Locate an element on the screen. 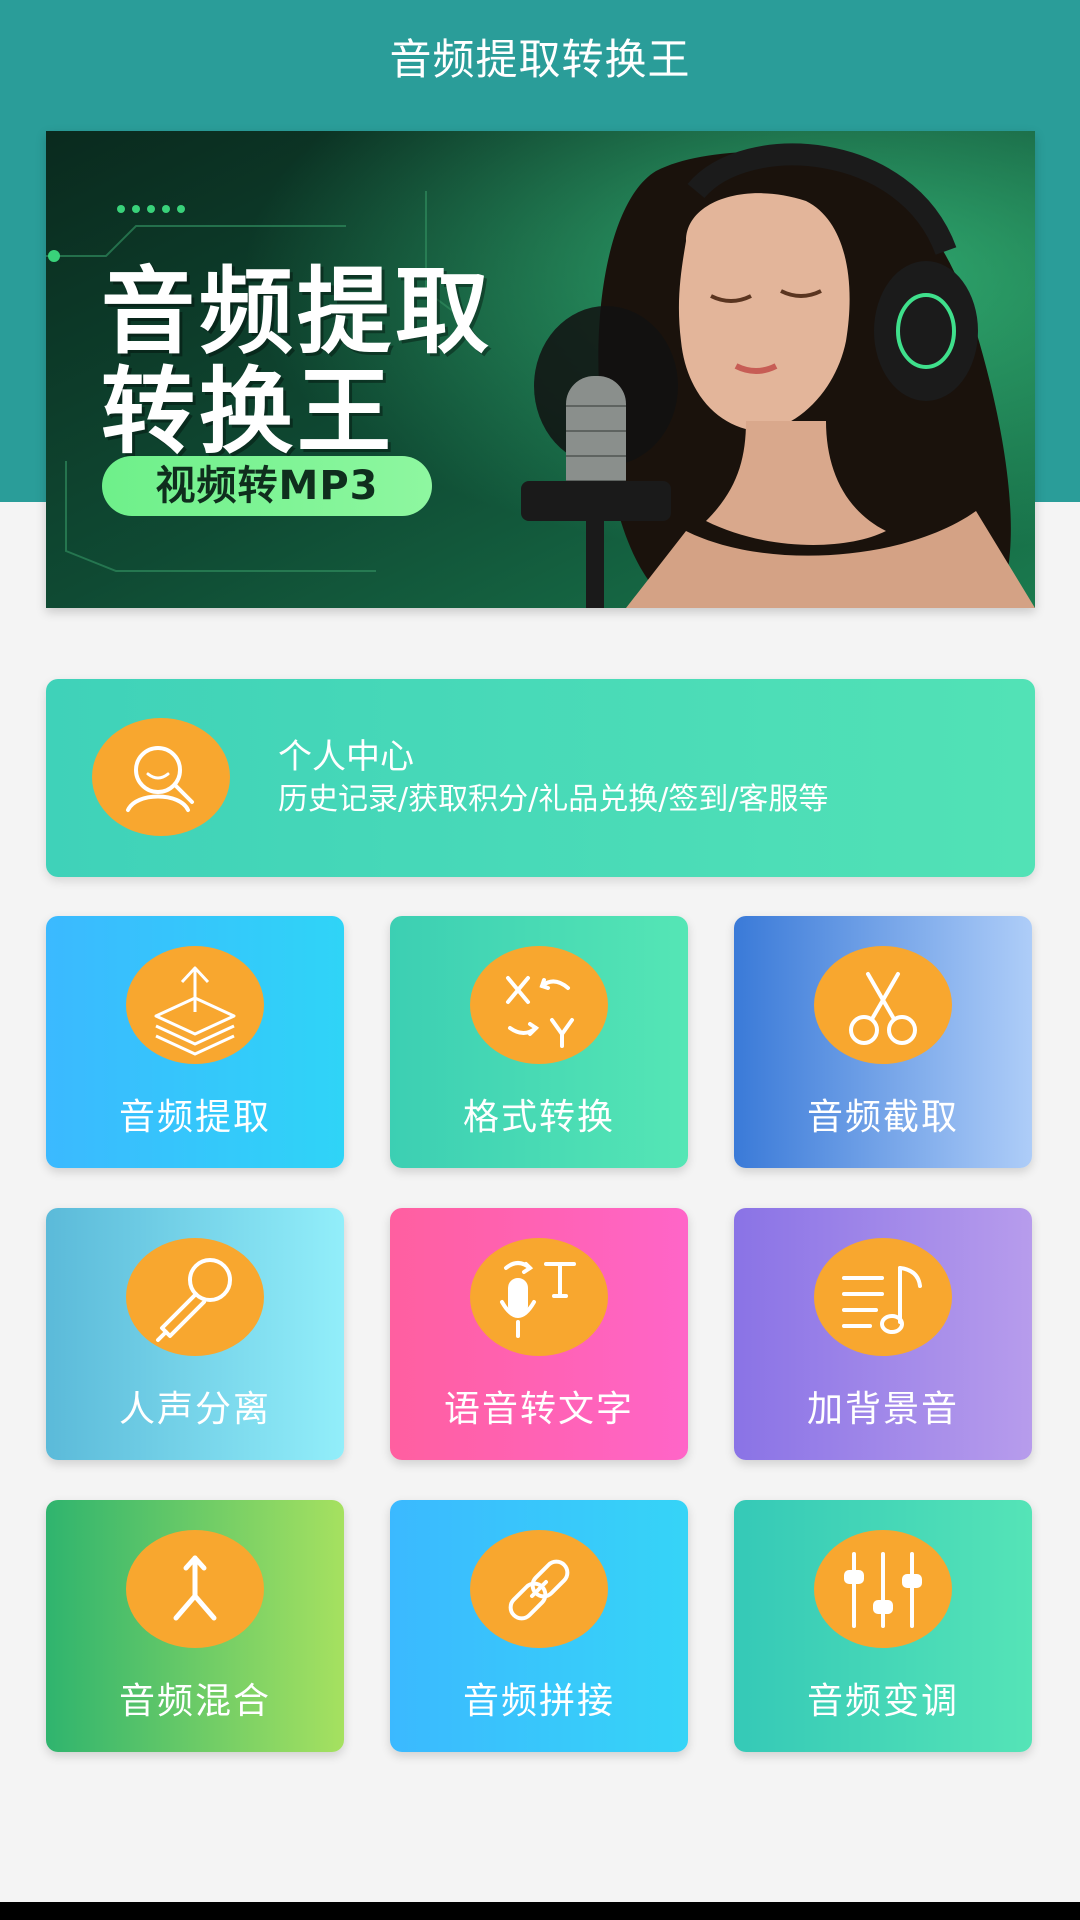 The image size is (1080, 1920). tool-label: 人声分离 is located at coordinates (194, 1409).